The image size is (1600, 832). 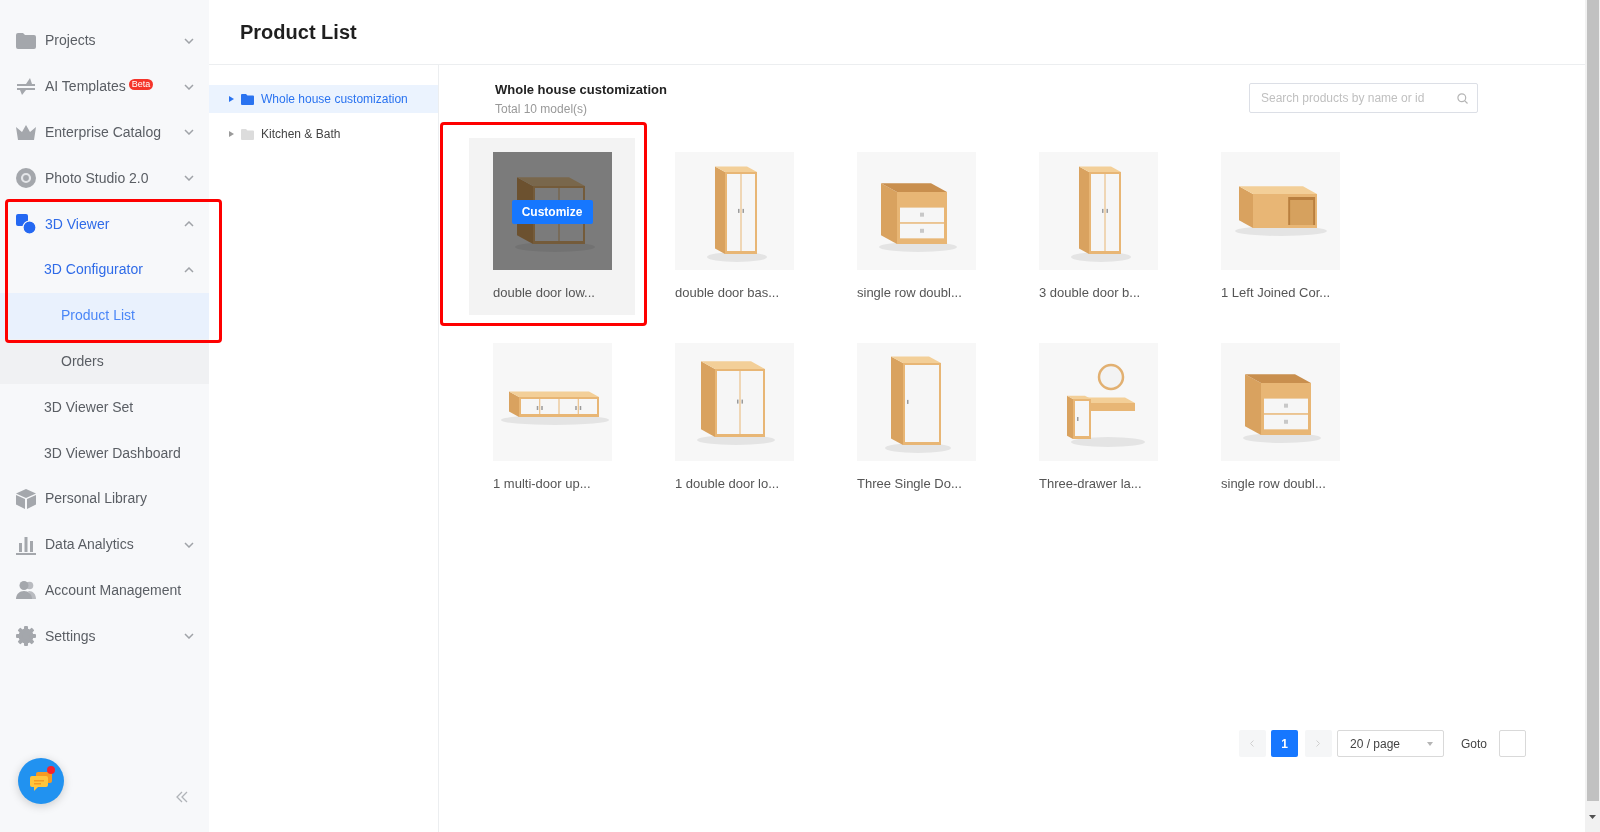 I want to click on category-tree-item: Kitchen & Bath, so click(x=323, y=134).